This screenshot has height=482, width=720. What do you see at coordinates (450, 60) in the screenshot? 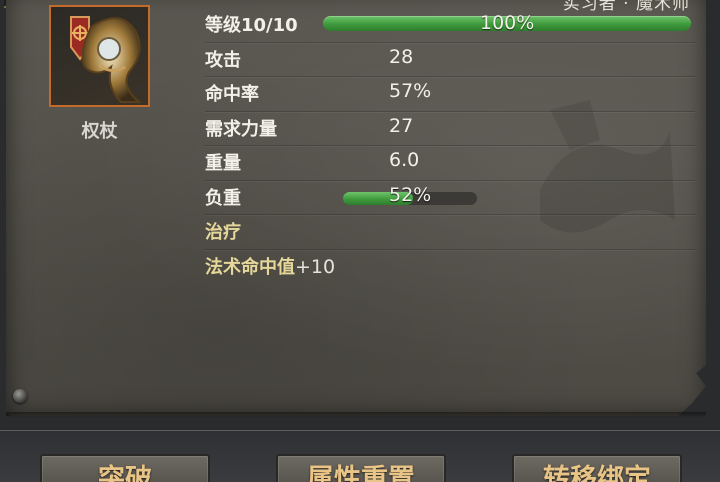
I see `attack-row: 攻击 28` at bounding box center [450, 60].